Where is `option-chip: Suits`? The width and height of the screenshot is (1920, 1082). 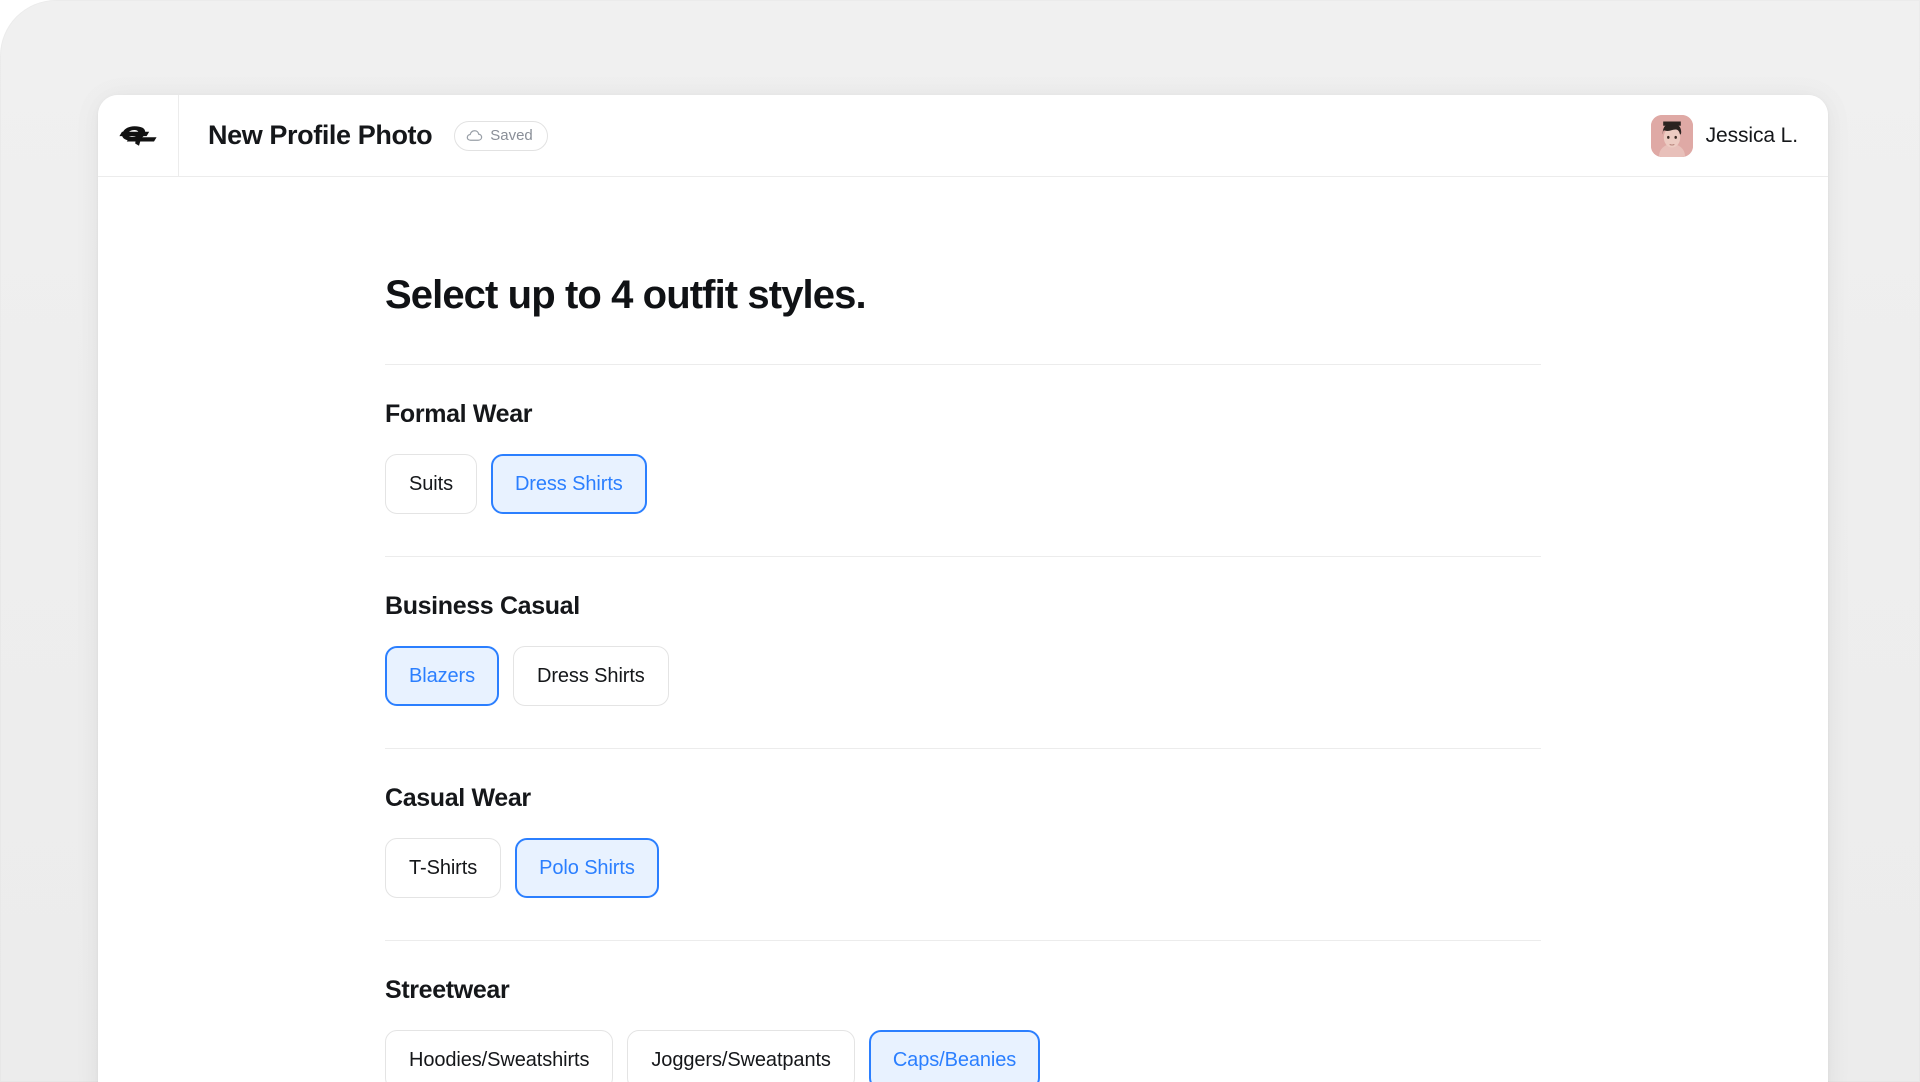
option-chip: Suits is located at coordinates (431, 484).